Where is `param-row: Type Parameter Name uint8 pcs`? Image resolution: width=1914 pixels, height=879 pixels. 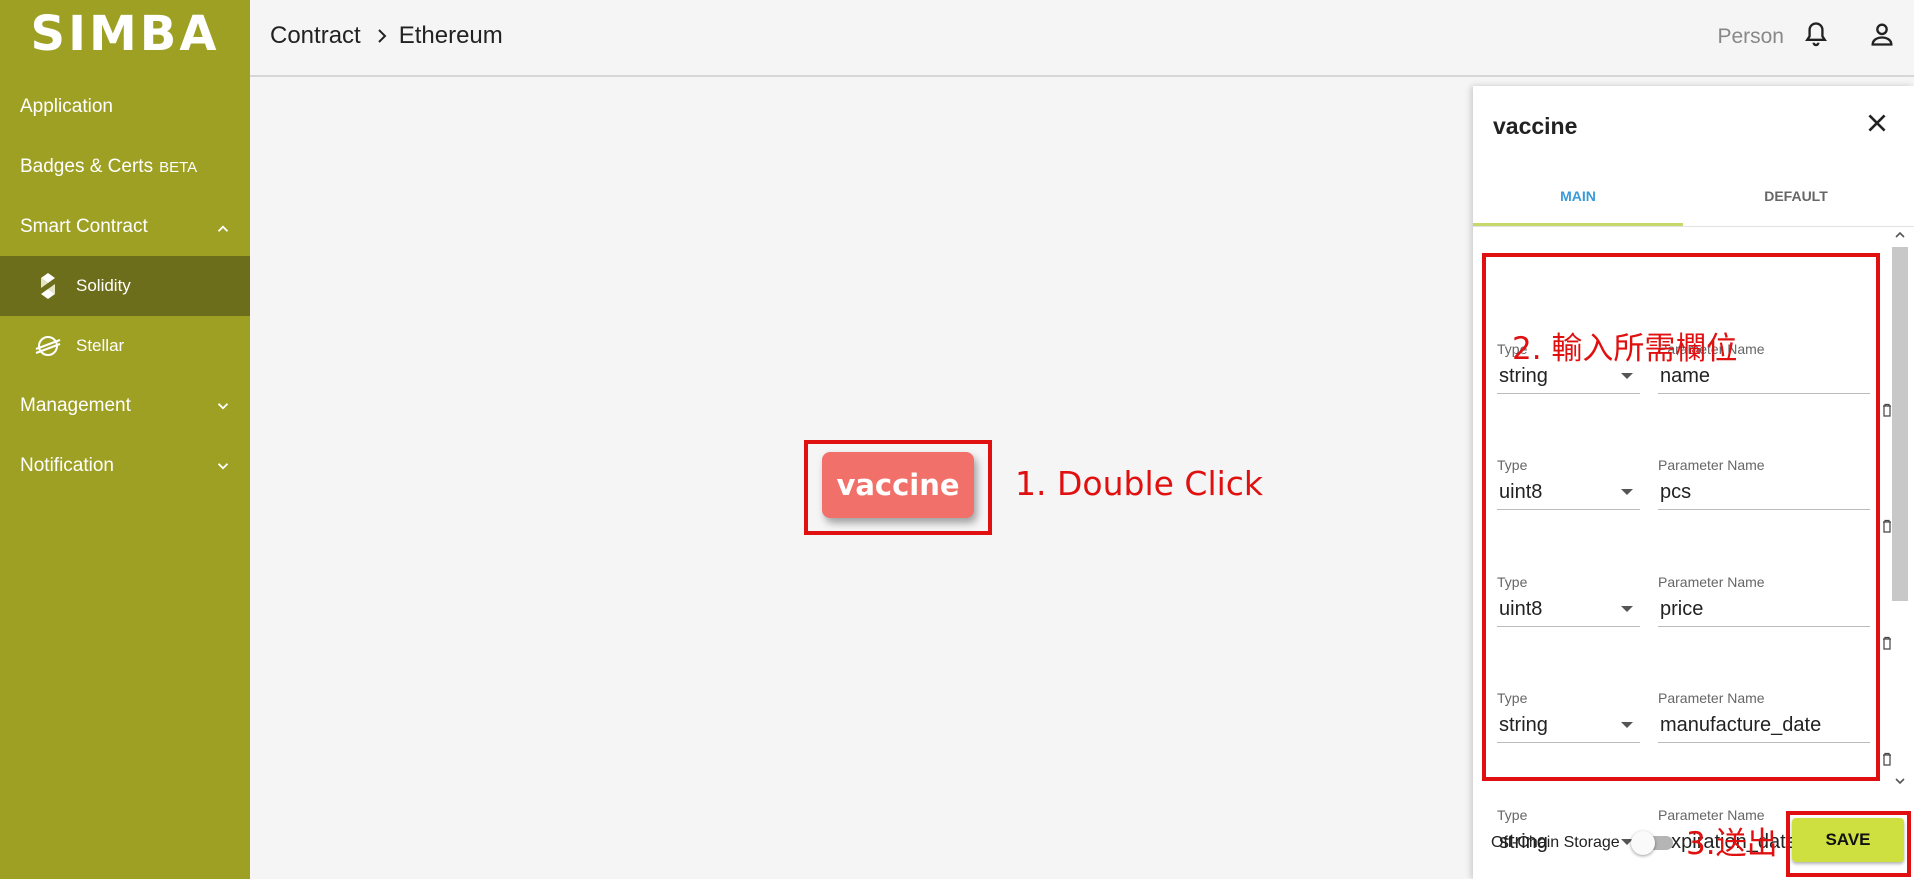 param-row: Type Parameter Name uint8 pcs is located at coordinates (1694, 502).